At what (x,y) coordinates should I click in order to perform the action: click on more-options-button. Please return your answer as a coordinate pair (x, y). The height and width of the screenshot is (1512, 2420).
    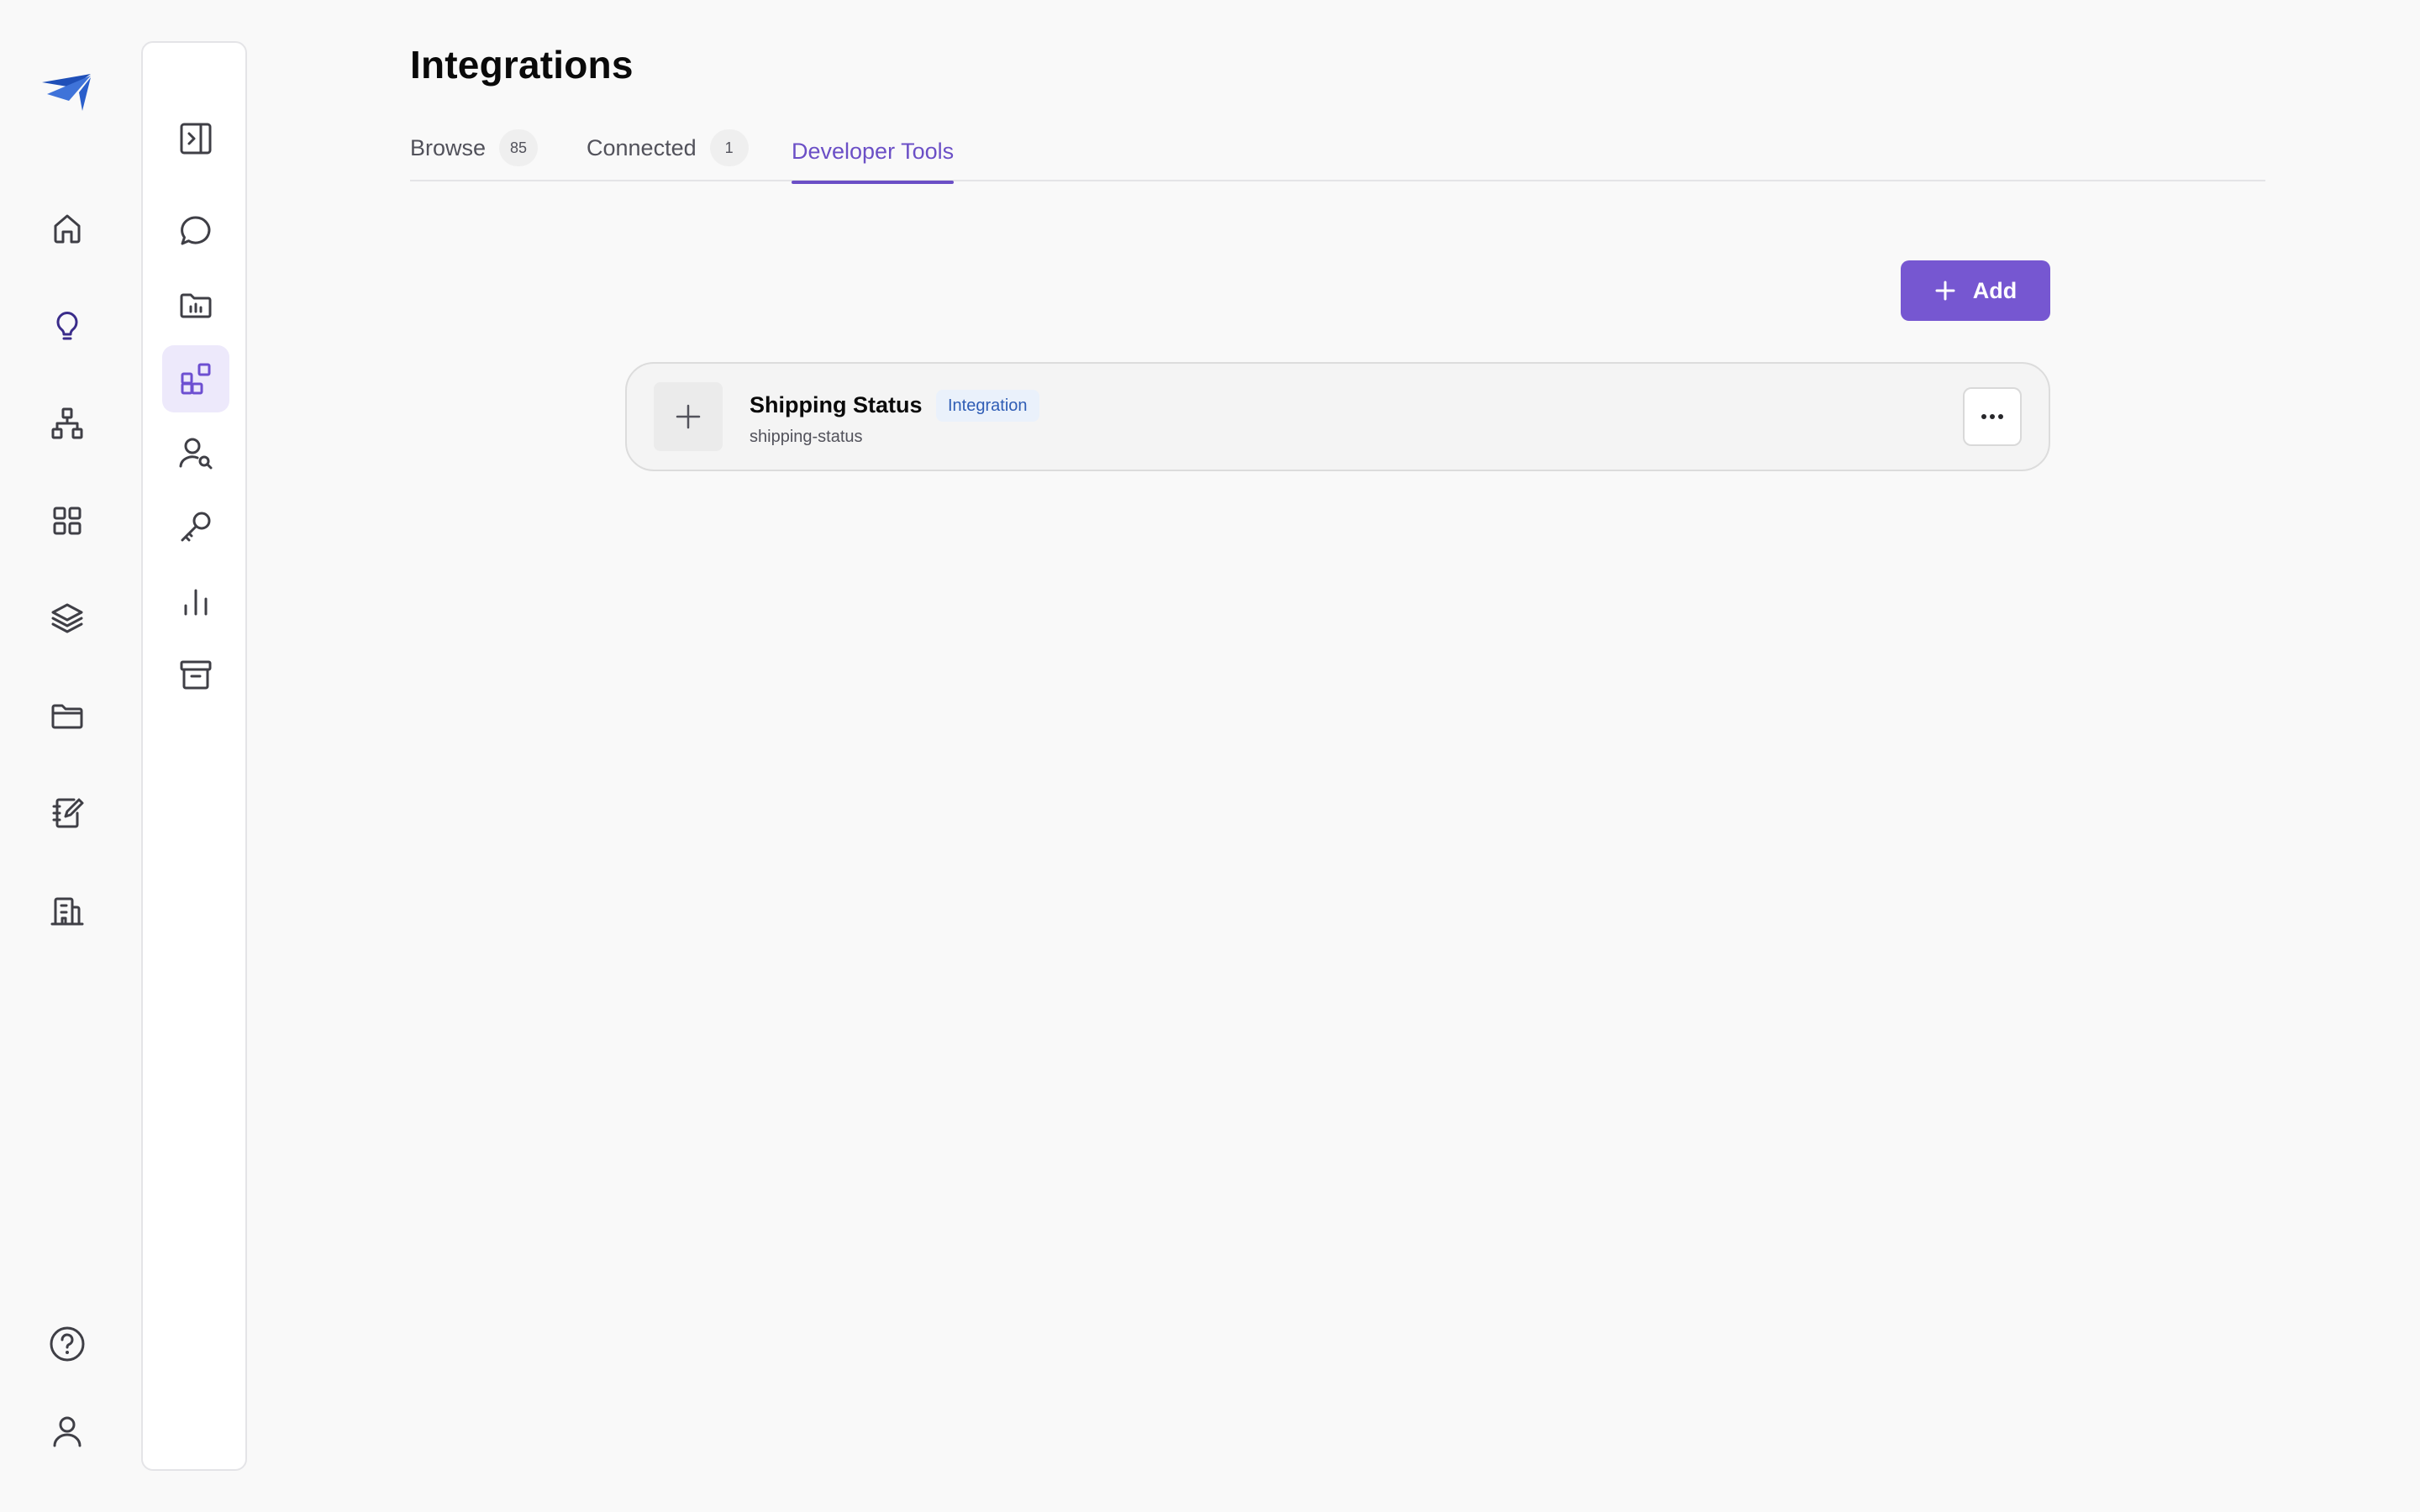
    Looking at the image, I should click on (1992, 416).